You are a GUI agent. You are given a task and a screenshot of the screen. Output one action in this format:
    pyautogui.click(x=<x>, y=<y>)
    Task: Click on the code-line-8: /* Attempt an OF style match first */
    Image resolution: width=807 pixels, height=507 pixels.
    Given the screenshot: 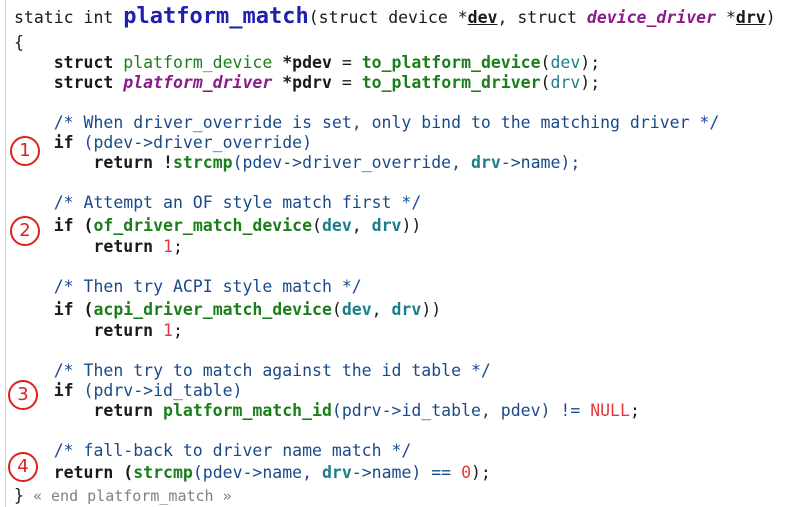 What is the action you would take?
    pyautogui.click(x=218, y=203)
    